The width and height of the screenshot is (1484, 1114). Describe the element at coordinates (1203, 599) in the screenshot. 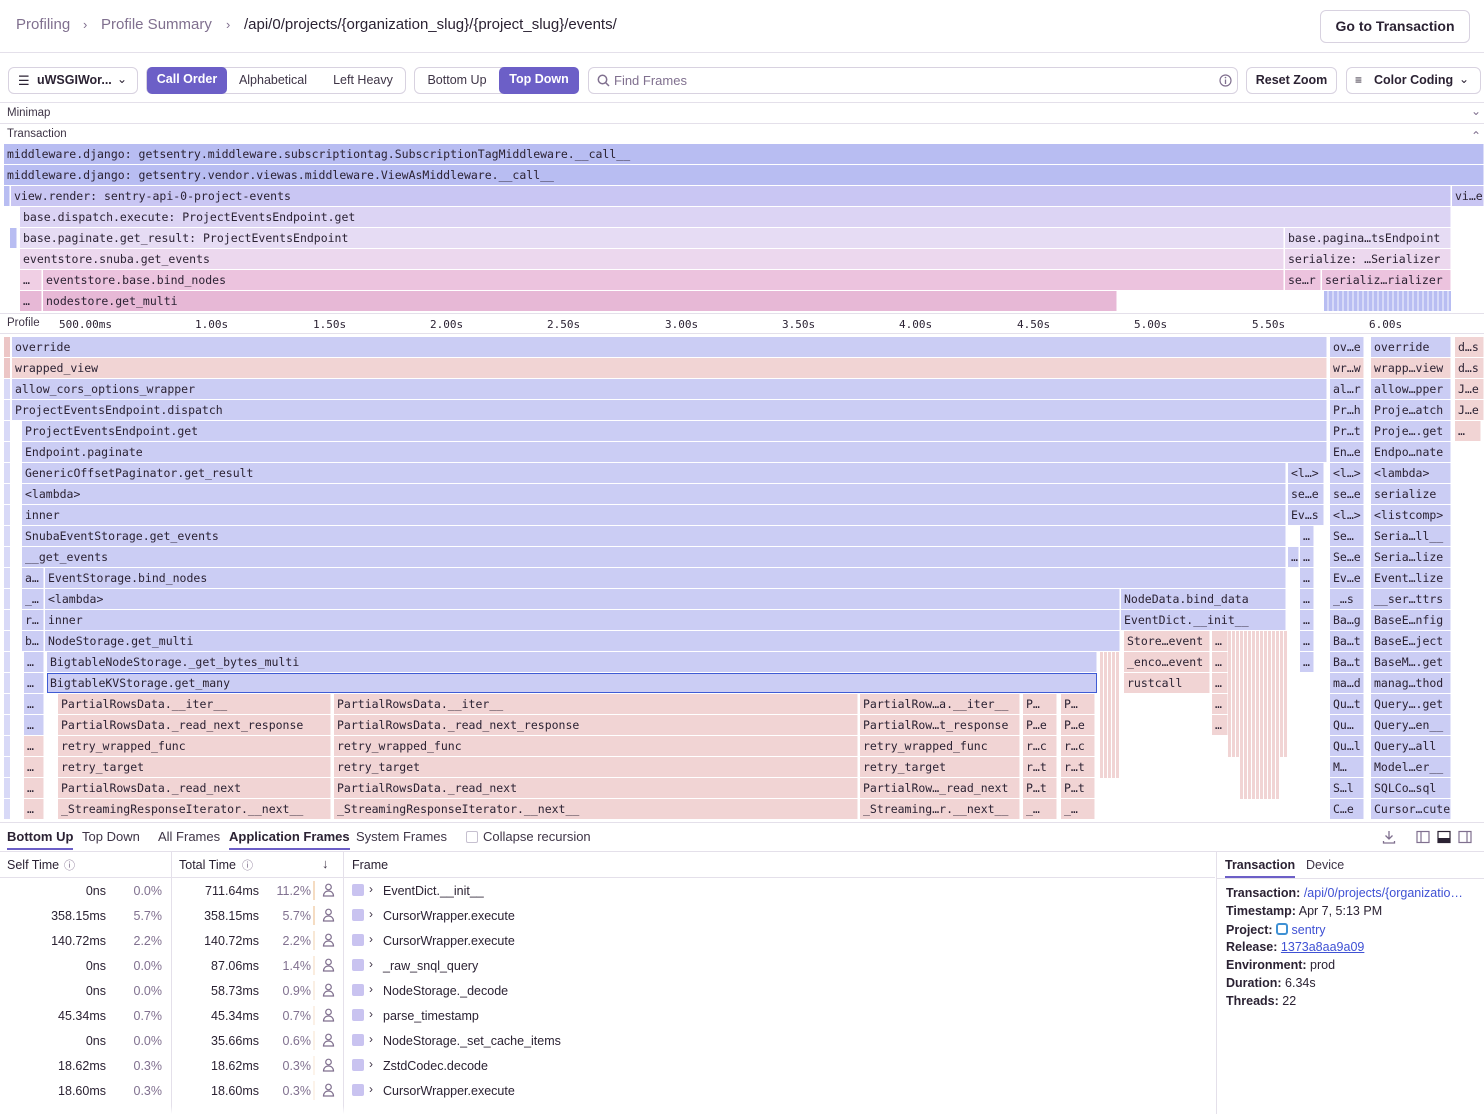

I see `flame-frame: NodeData.bind_data` at that location.